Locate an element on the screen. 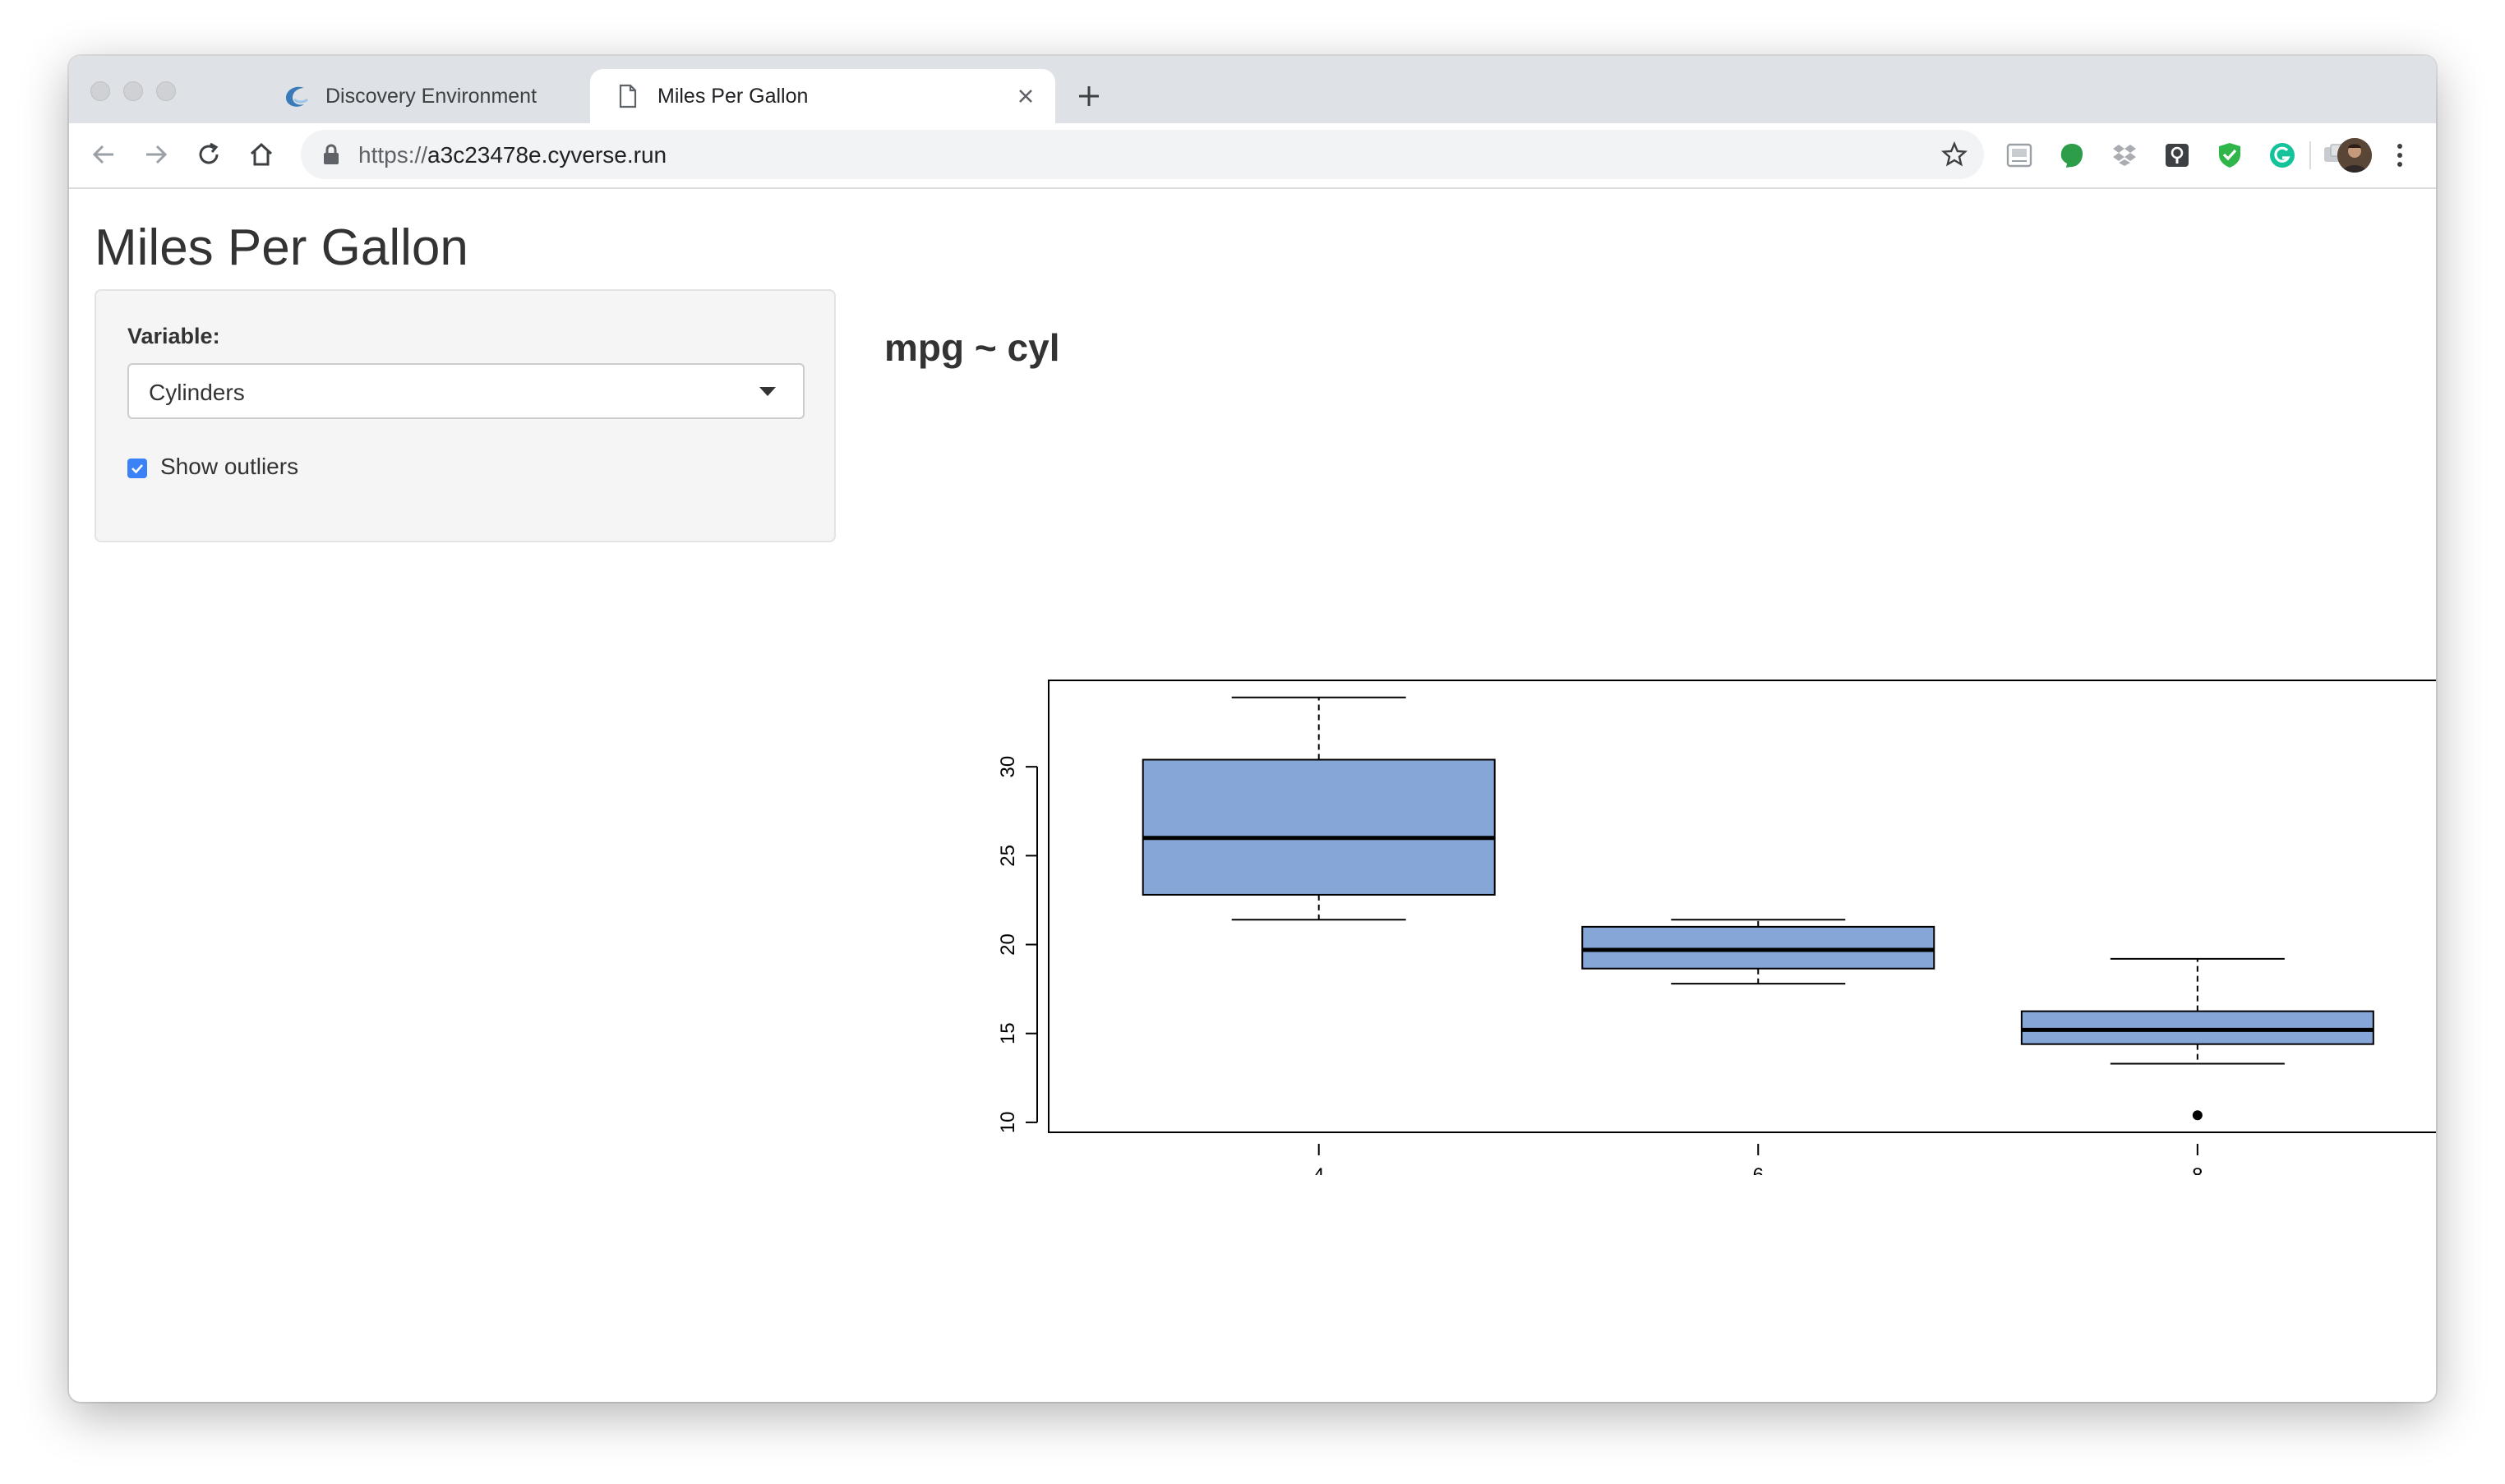 This screenshot has width=2505, height=1484. page-title: Miles Per Gallon is located at coordinates (281, 248).